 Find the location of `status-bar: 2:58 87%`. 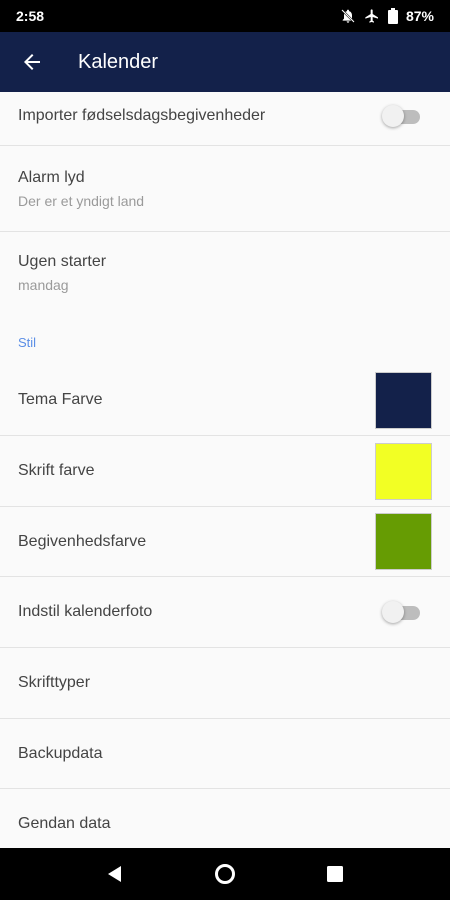

status-bar: 2:58 87% is located at coordinates (225, 16).